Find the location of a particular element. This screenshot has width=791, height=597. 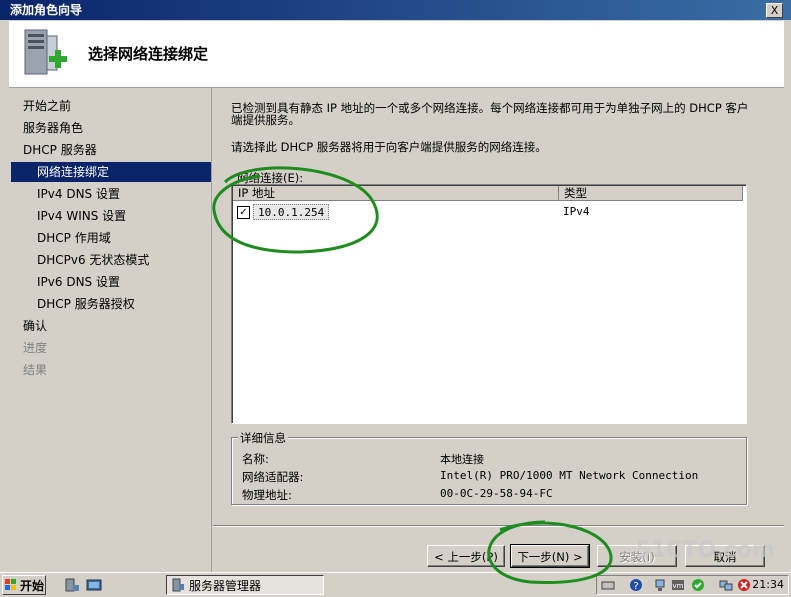

table-row: ✓ 10.0.1.254 IPv4 is located at coordinates (488, 212).